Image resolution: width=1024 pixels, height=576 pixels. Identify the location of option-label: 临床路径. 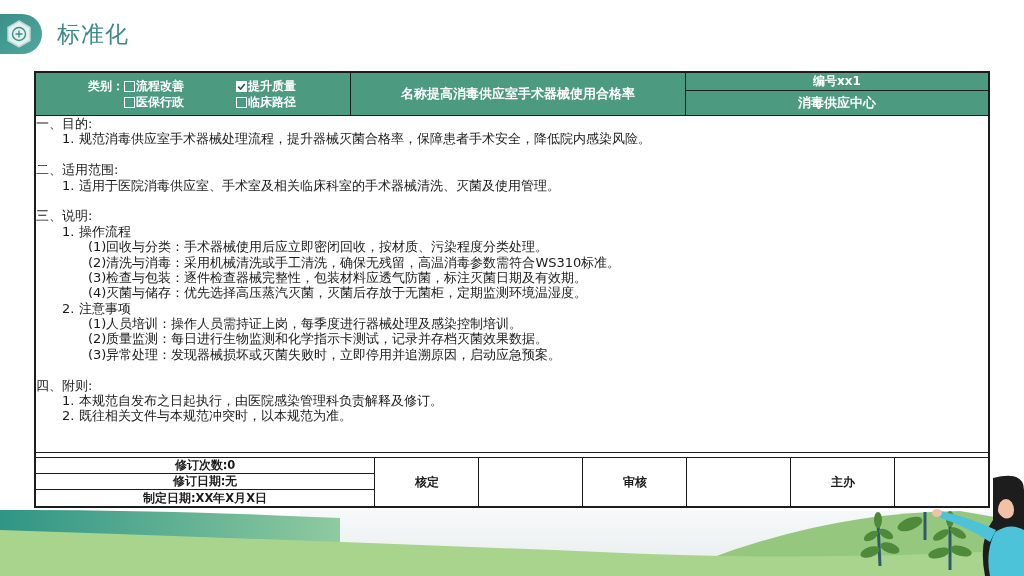
(272, 102).